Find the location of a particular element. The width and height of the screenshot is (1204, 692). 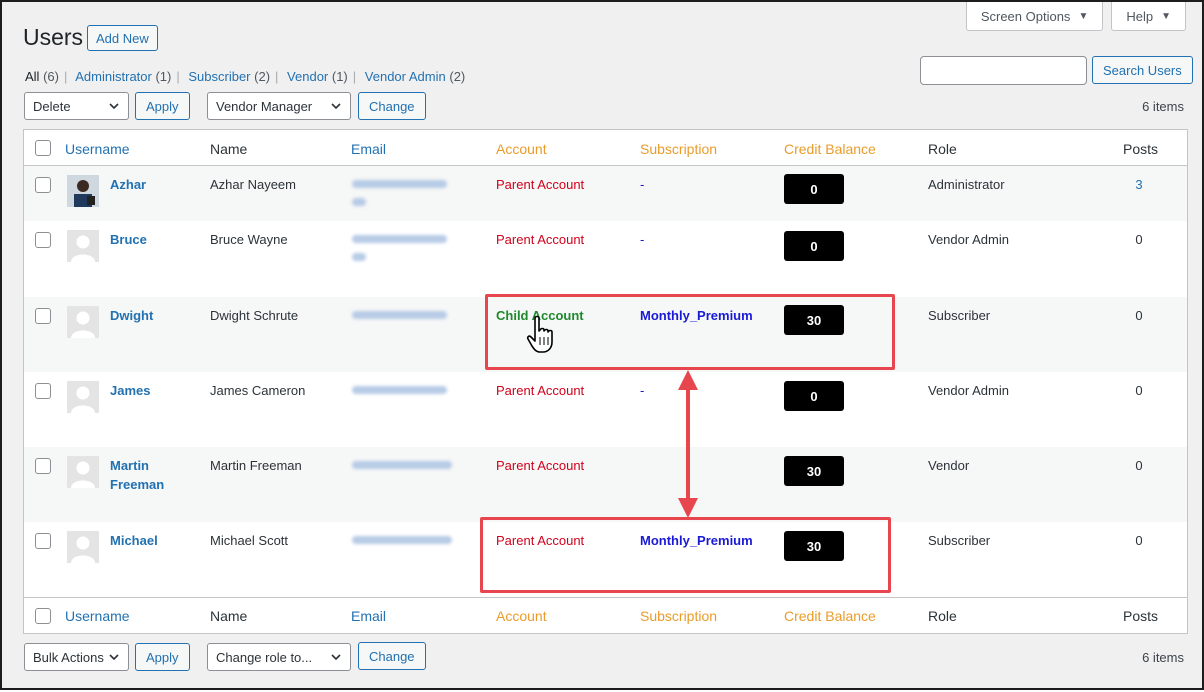

double-arrow-annotation is located at coordinates (688, 444).